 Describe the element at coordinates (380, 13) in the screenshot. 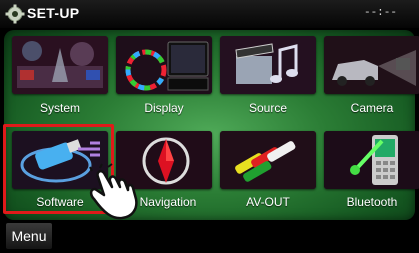

I see `clock-display: --:--` at that location.